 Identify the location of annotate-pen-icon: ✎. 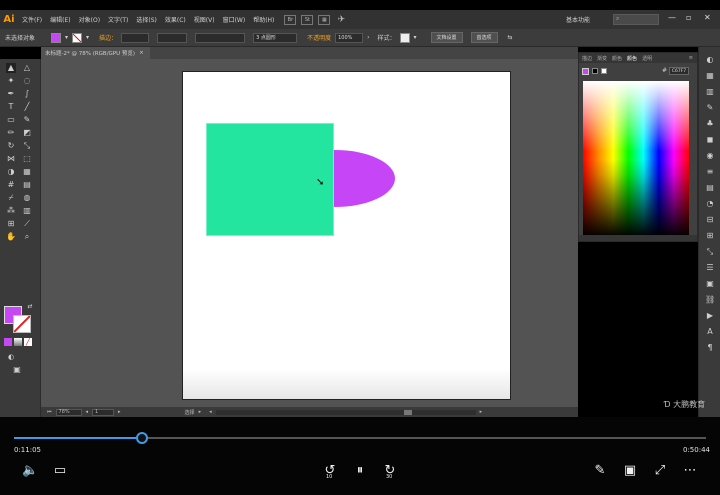
(600, 471).